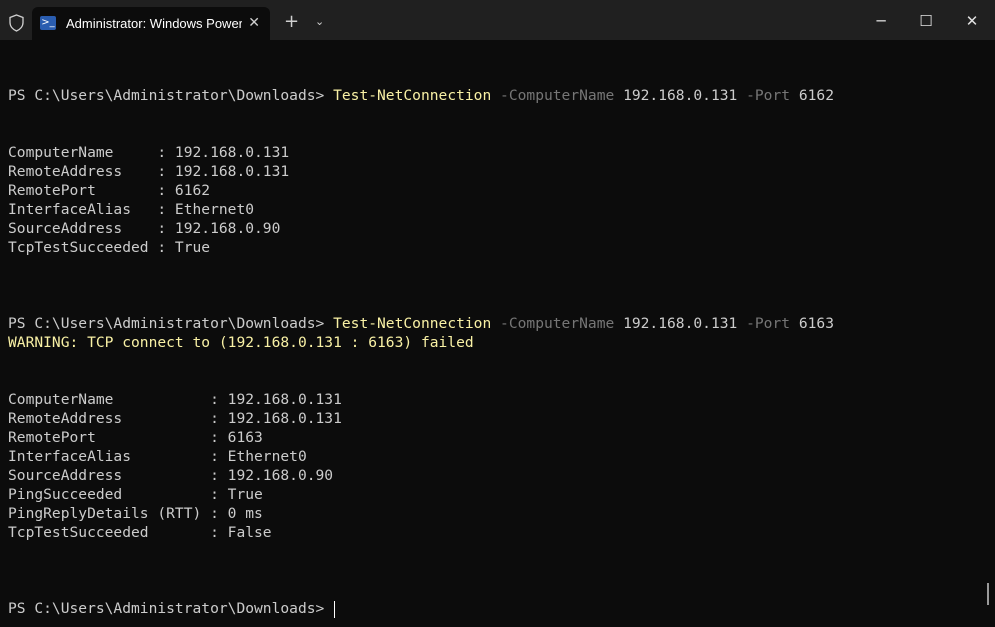  What do you see at coordinates (16, 23) in the screenshot?
I see `shield-icon` at bounding box center [16, 23].